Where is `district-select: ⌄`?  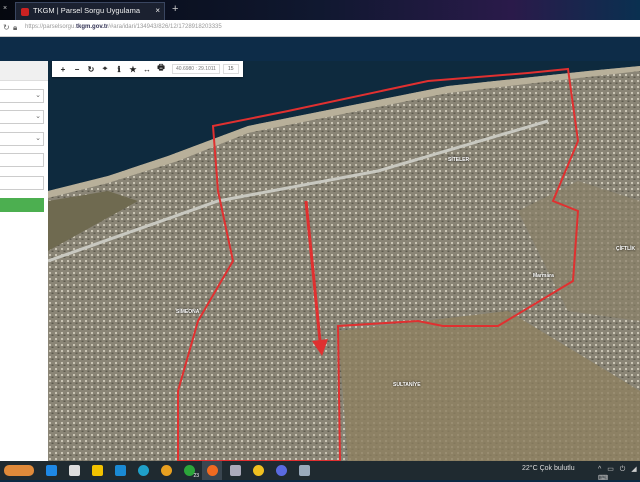
district-select: ⌄ is located at coordinates (22, 117).